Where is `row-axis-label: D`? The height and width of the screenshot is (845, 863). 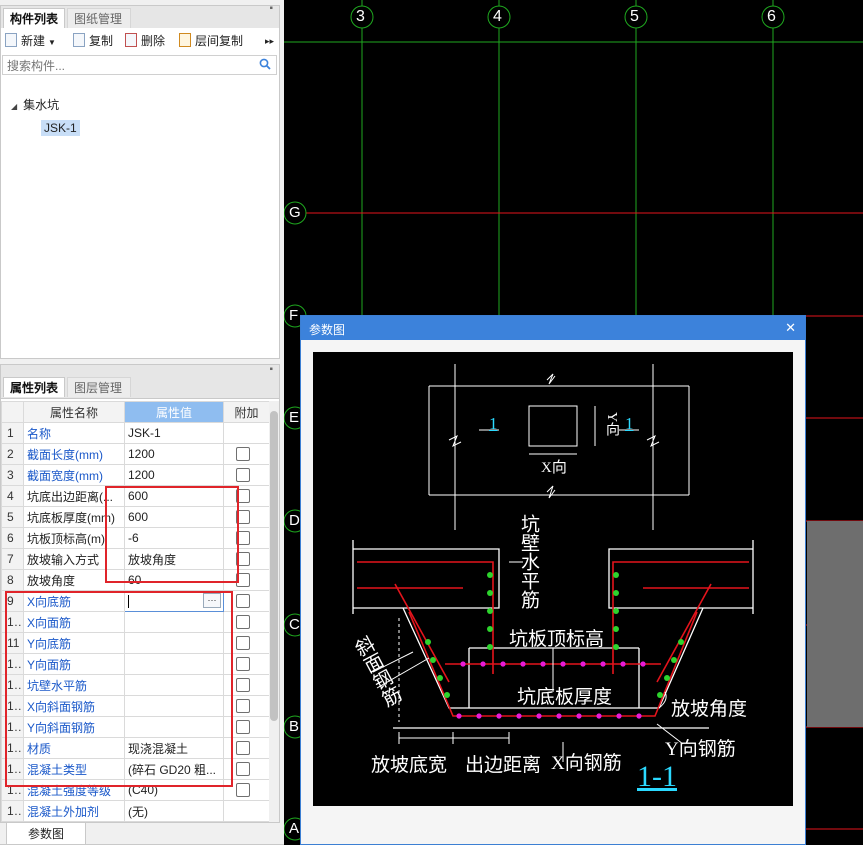
row-axis-label: D is located at coordinates (294, 520).